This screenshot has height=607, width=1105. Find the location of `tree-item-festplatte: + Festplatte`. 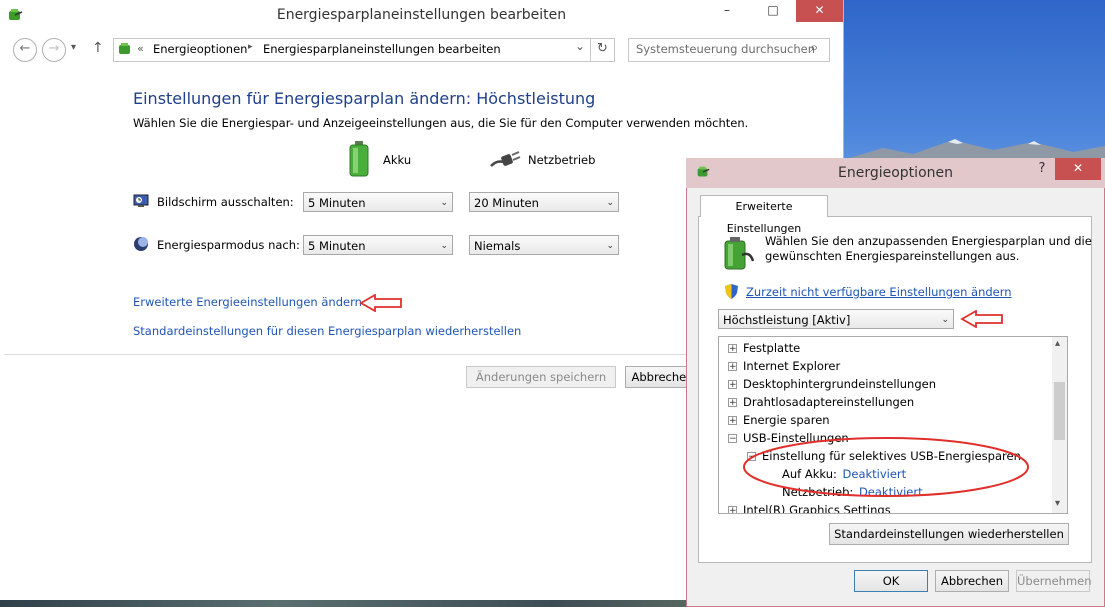

tree-item-festplatte: + Festplatte is located at coordinates (764, 348).